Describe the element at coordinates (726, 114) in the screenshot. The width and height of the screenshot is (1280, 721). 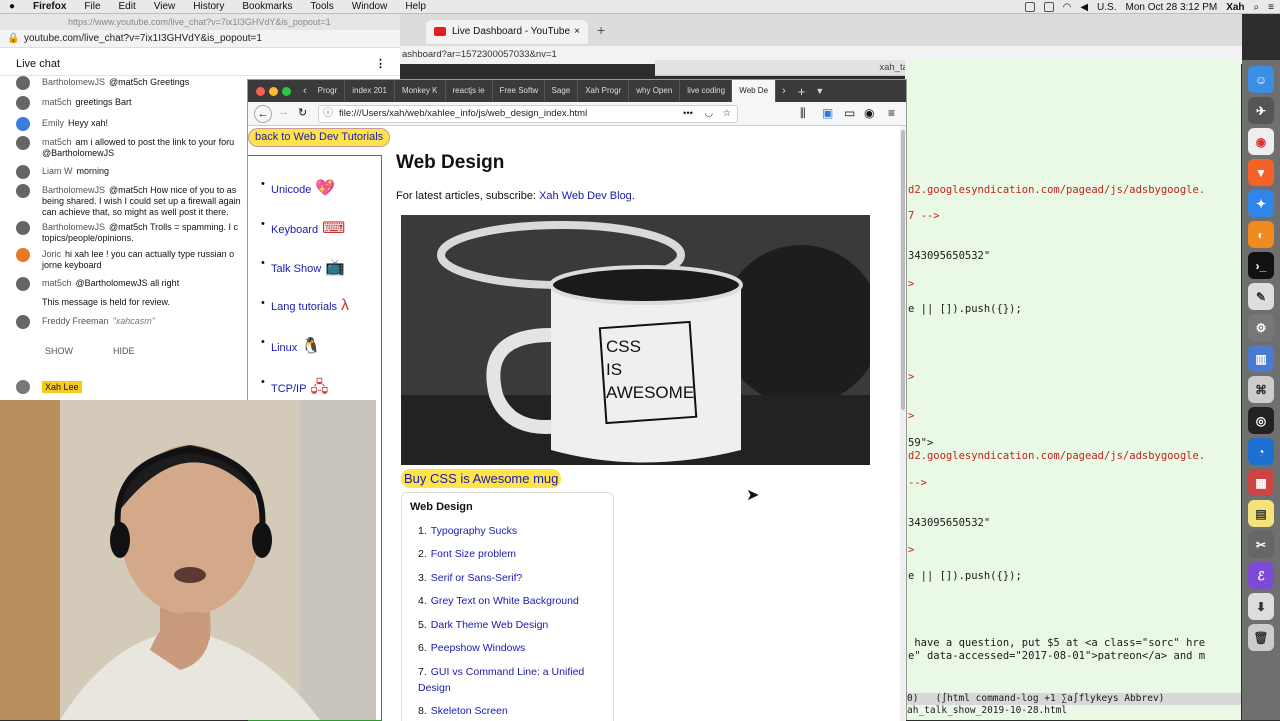
I see `bookmark-star-icon: ☆` at that location.